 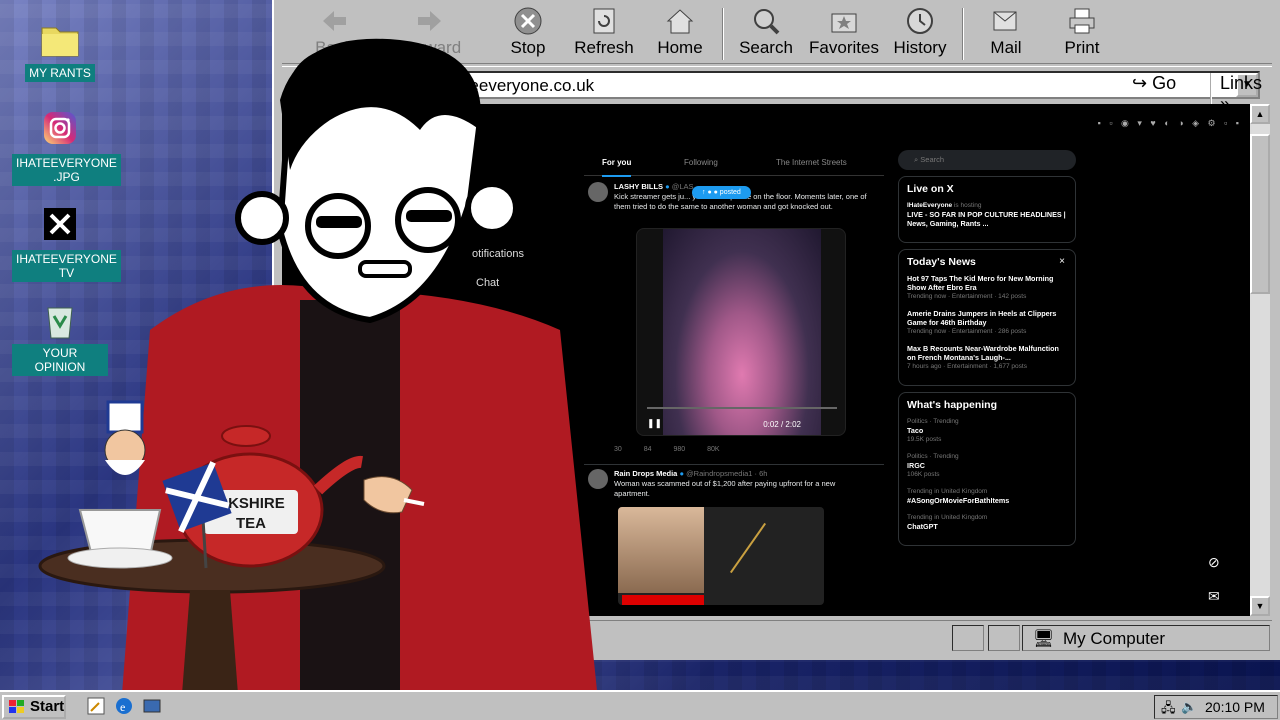 I want to click on post-actions: 30 84 980 80K, so click(x=744, y=449).